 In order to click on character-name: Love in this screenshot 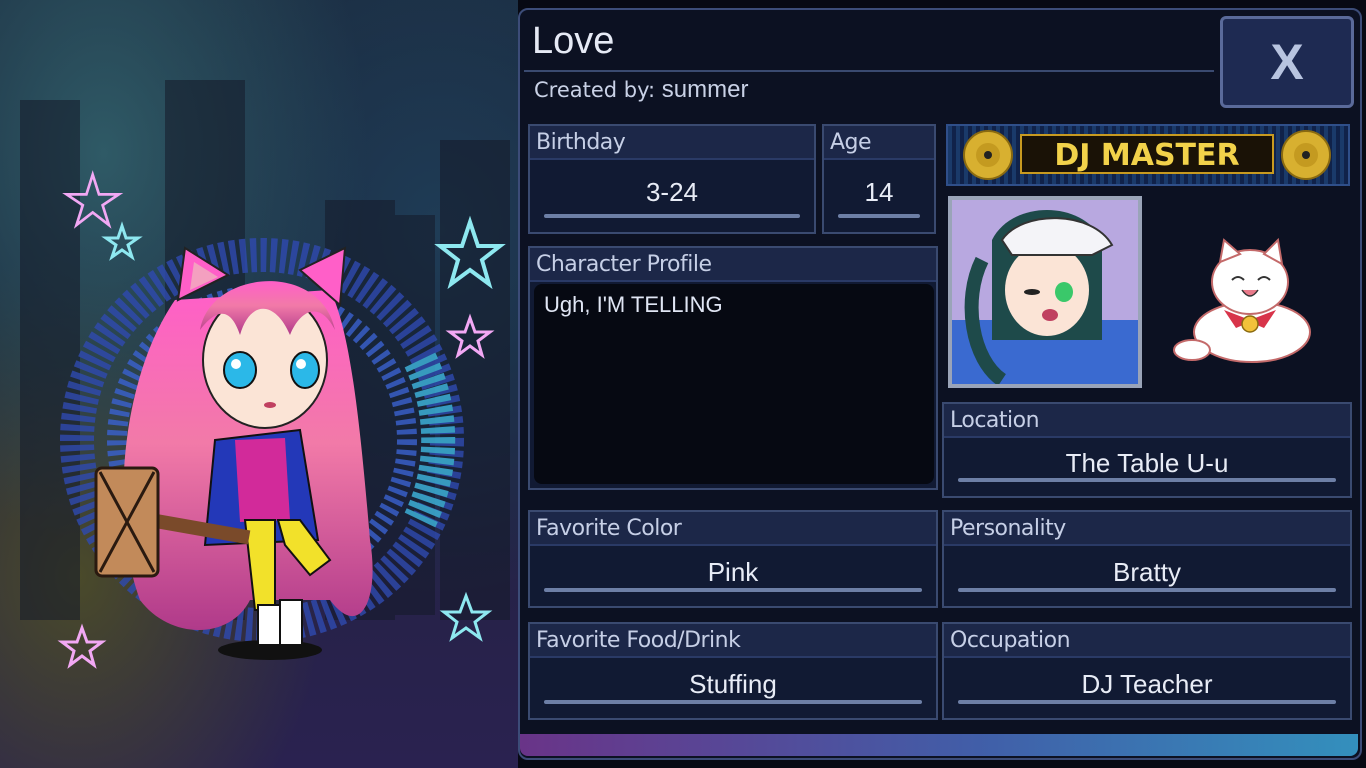, I will do `click(573, 41)`.